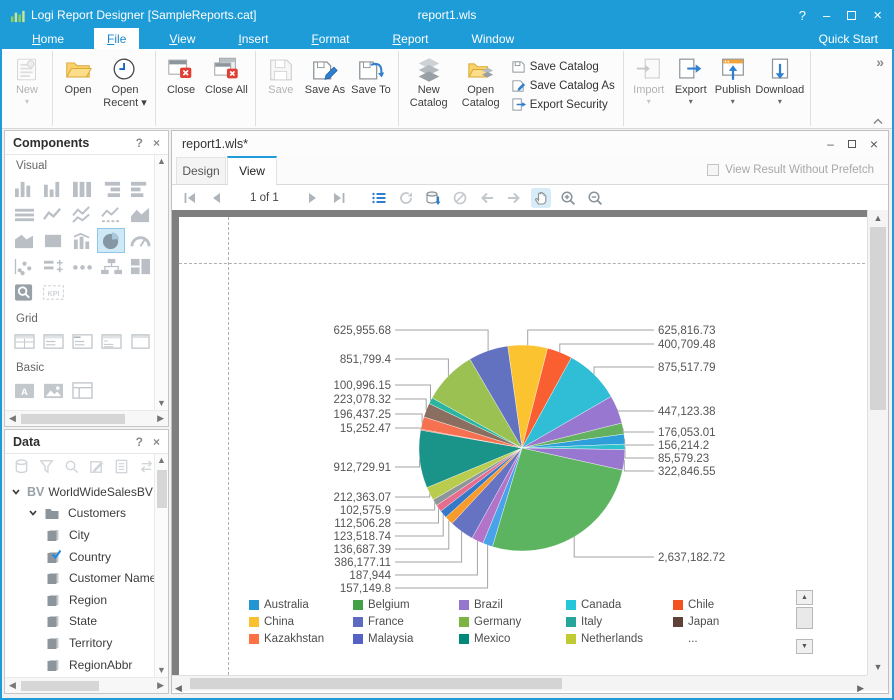  What do you see at coordinates (27, 79) in the screenshot?
I see `new-button: New ▾` at bounding box center [27, 79].